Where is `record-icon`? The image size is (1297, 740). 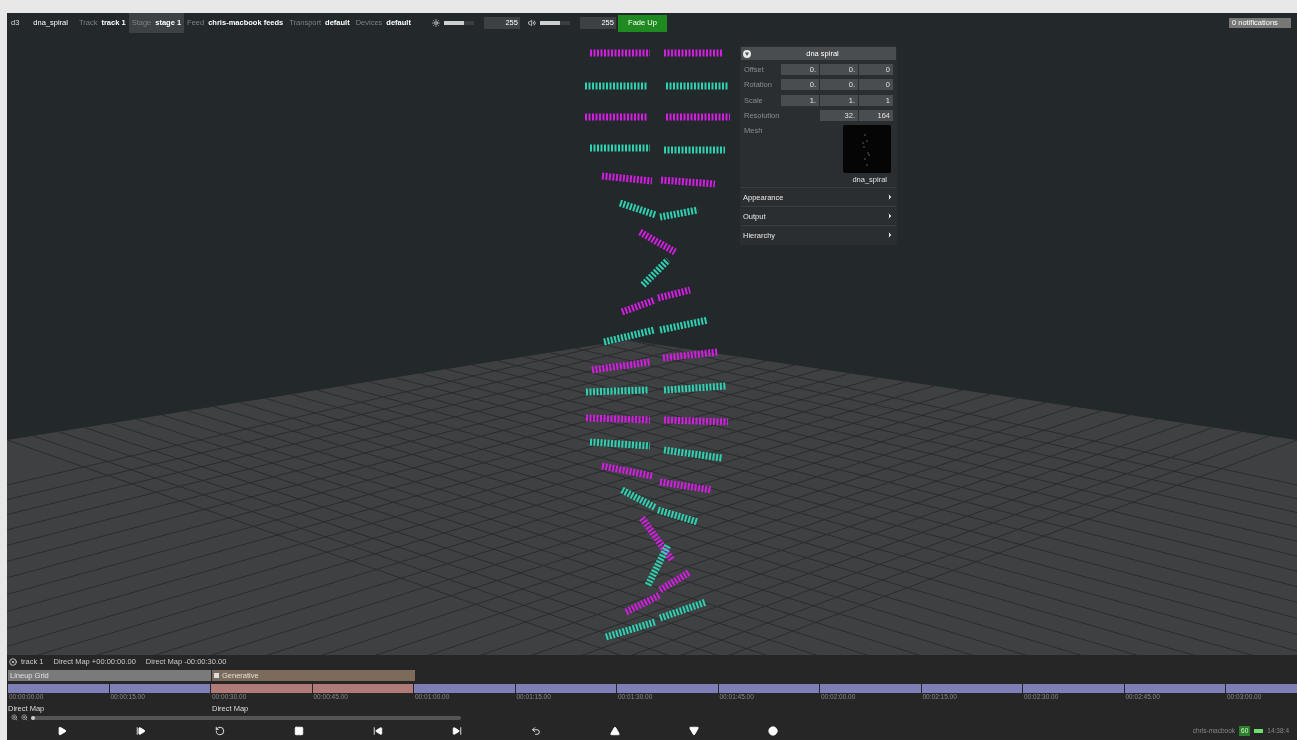
record-icon is located at coordinates (773, 730).